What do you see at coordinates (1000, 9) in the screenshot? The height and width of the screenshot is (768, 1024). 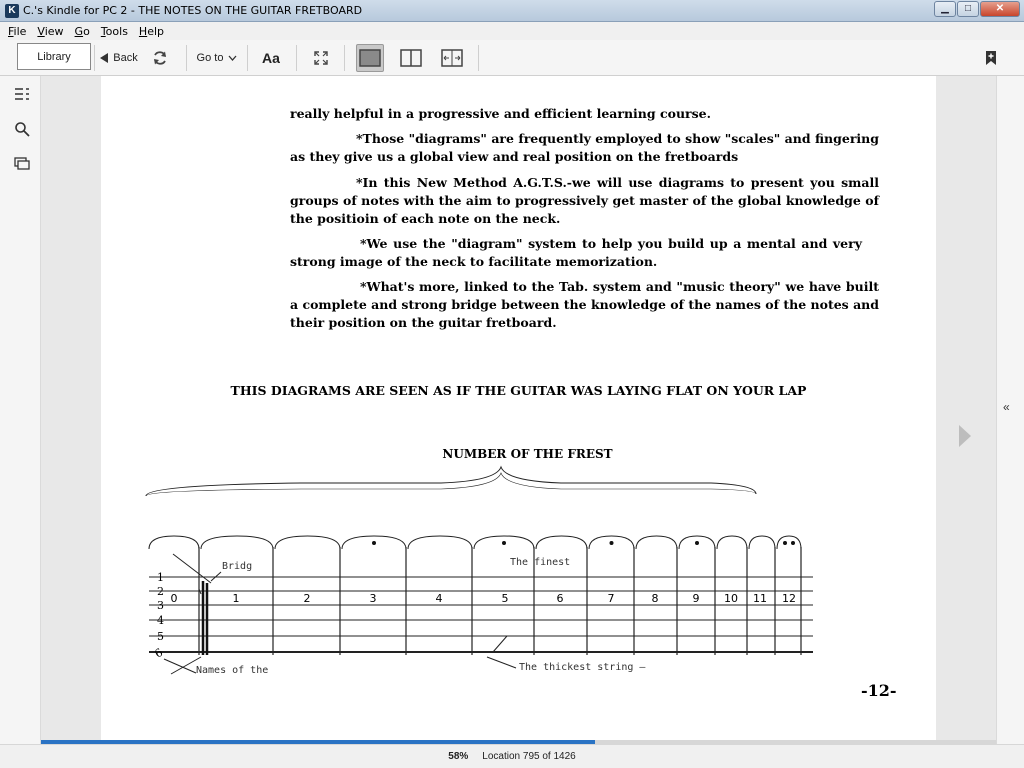 I see `close-button: ✕` at bounding box center [1000, 9].